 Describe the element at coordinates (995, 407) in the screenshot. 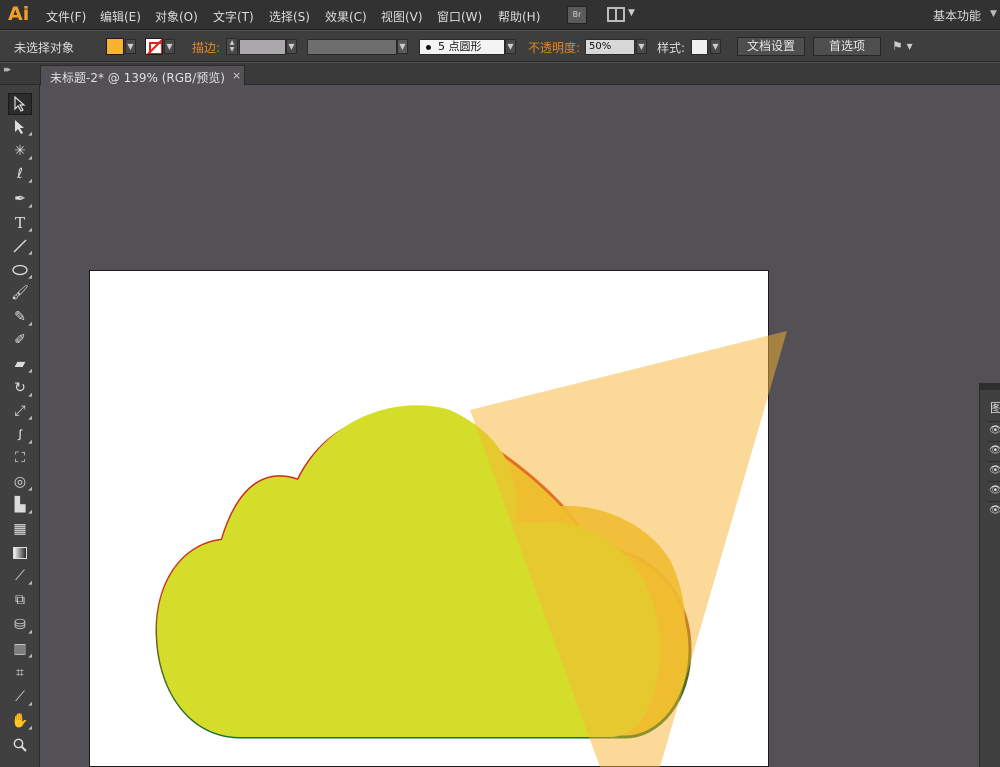

I see `panel-tab-icon: 图` at that location.